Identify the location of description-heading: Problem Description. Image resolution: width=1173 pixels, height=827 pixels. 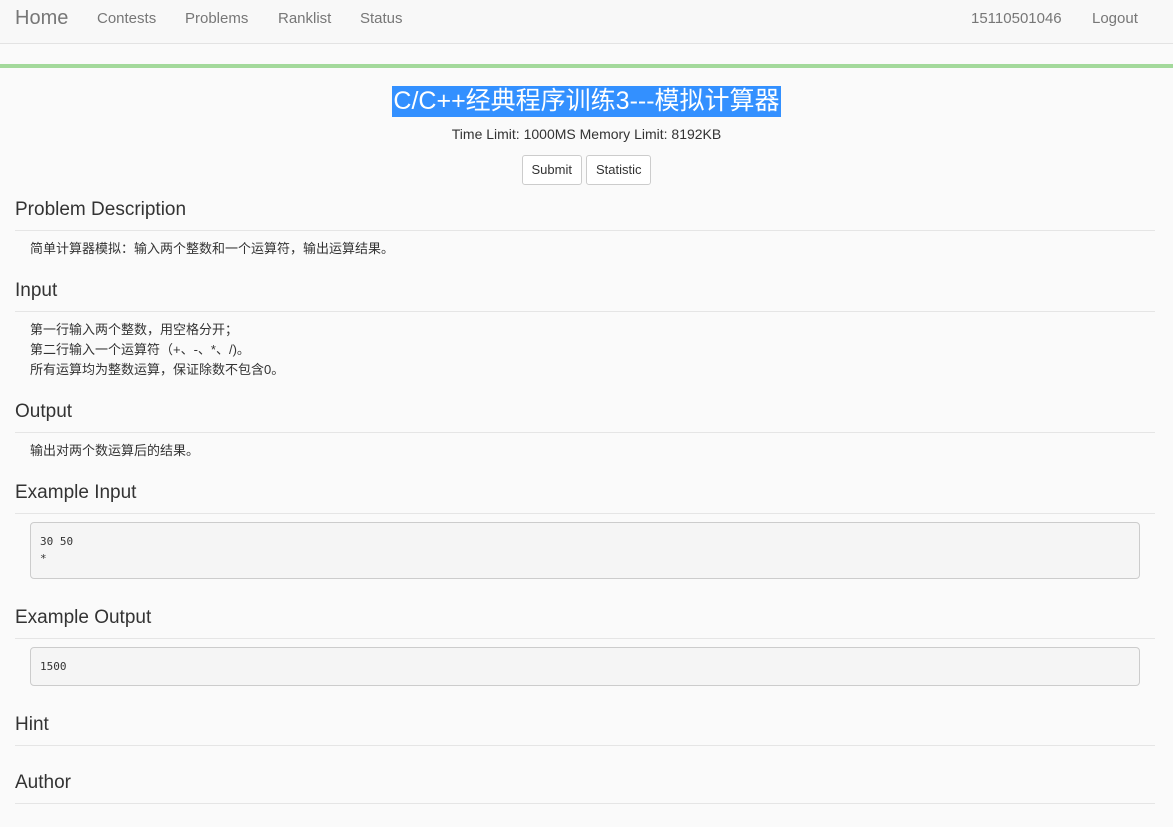
(585, 215).